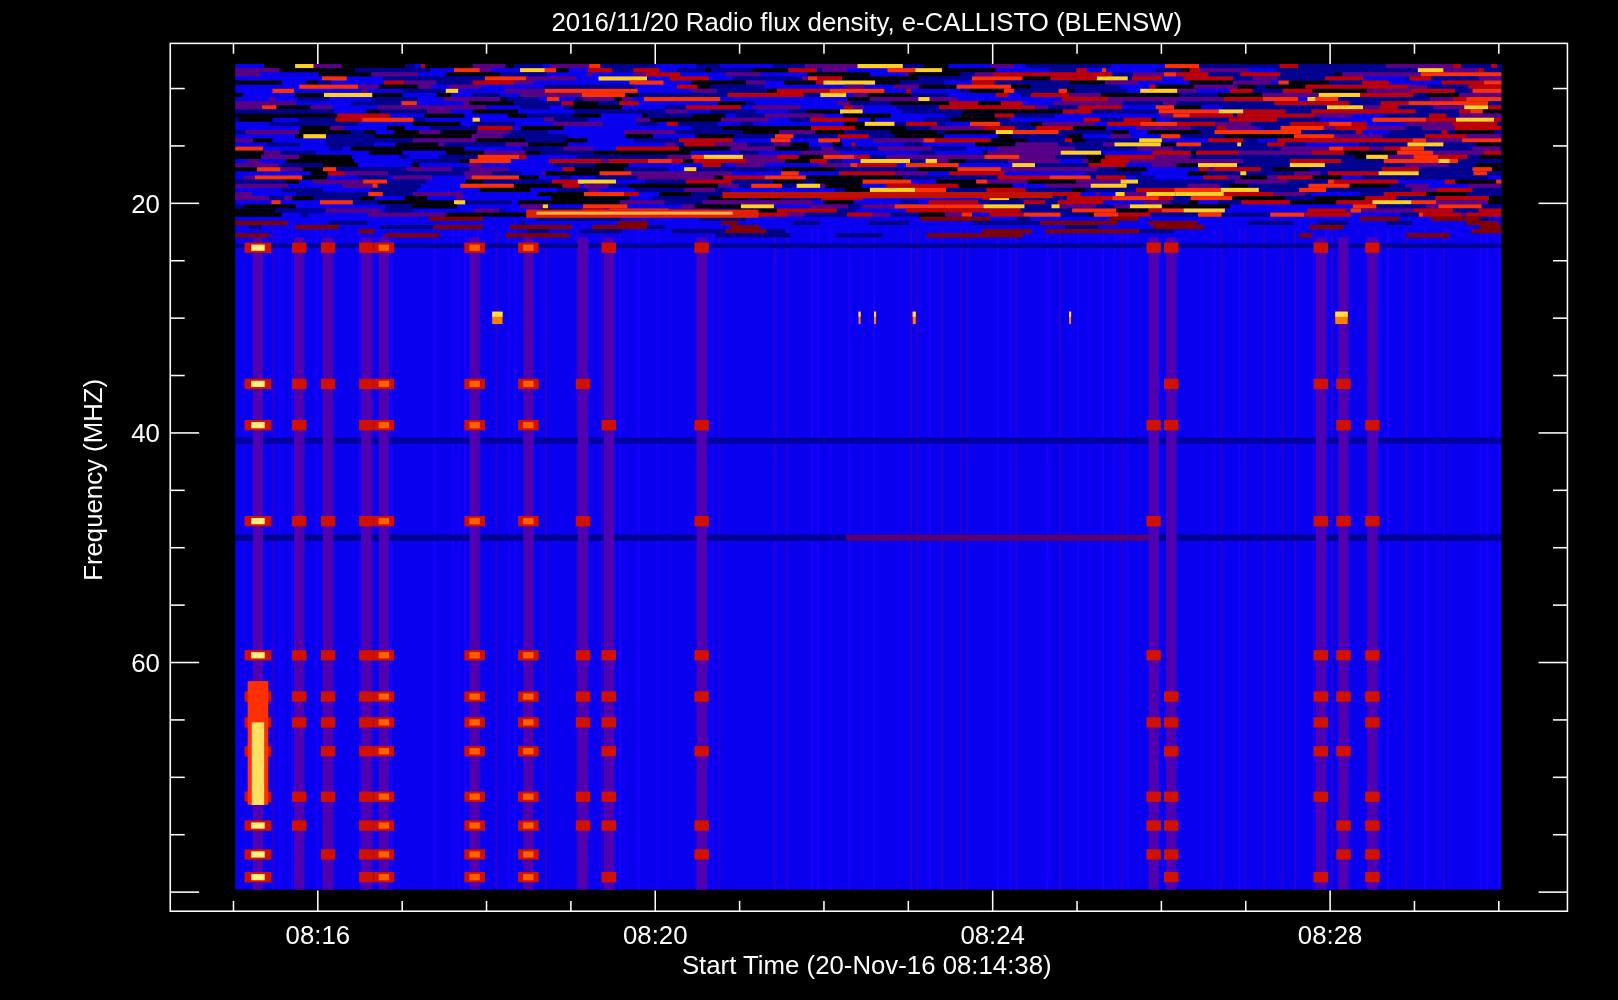  What do you see at coordinates (1330, 935) in the screenshot?
I see `x-tick-label: 08:28` at bounding box center [1330, 935].